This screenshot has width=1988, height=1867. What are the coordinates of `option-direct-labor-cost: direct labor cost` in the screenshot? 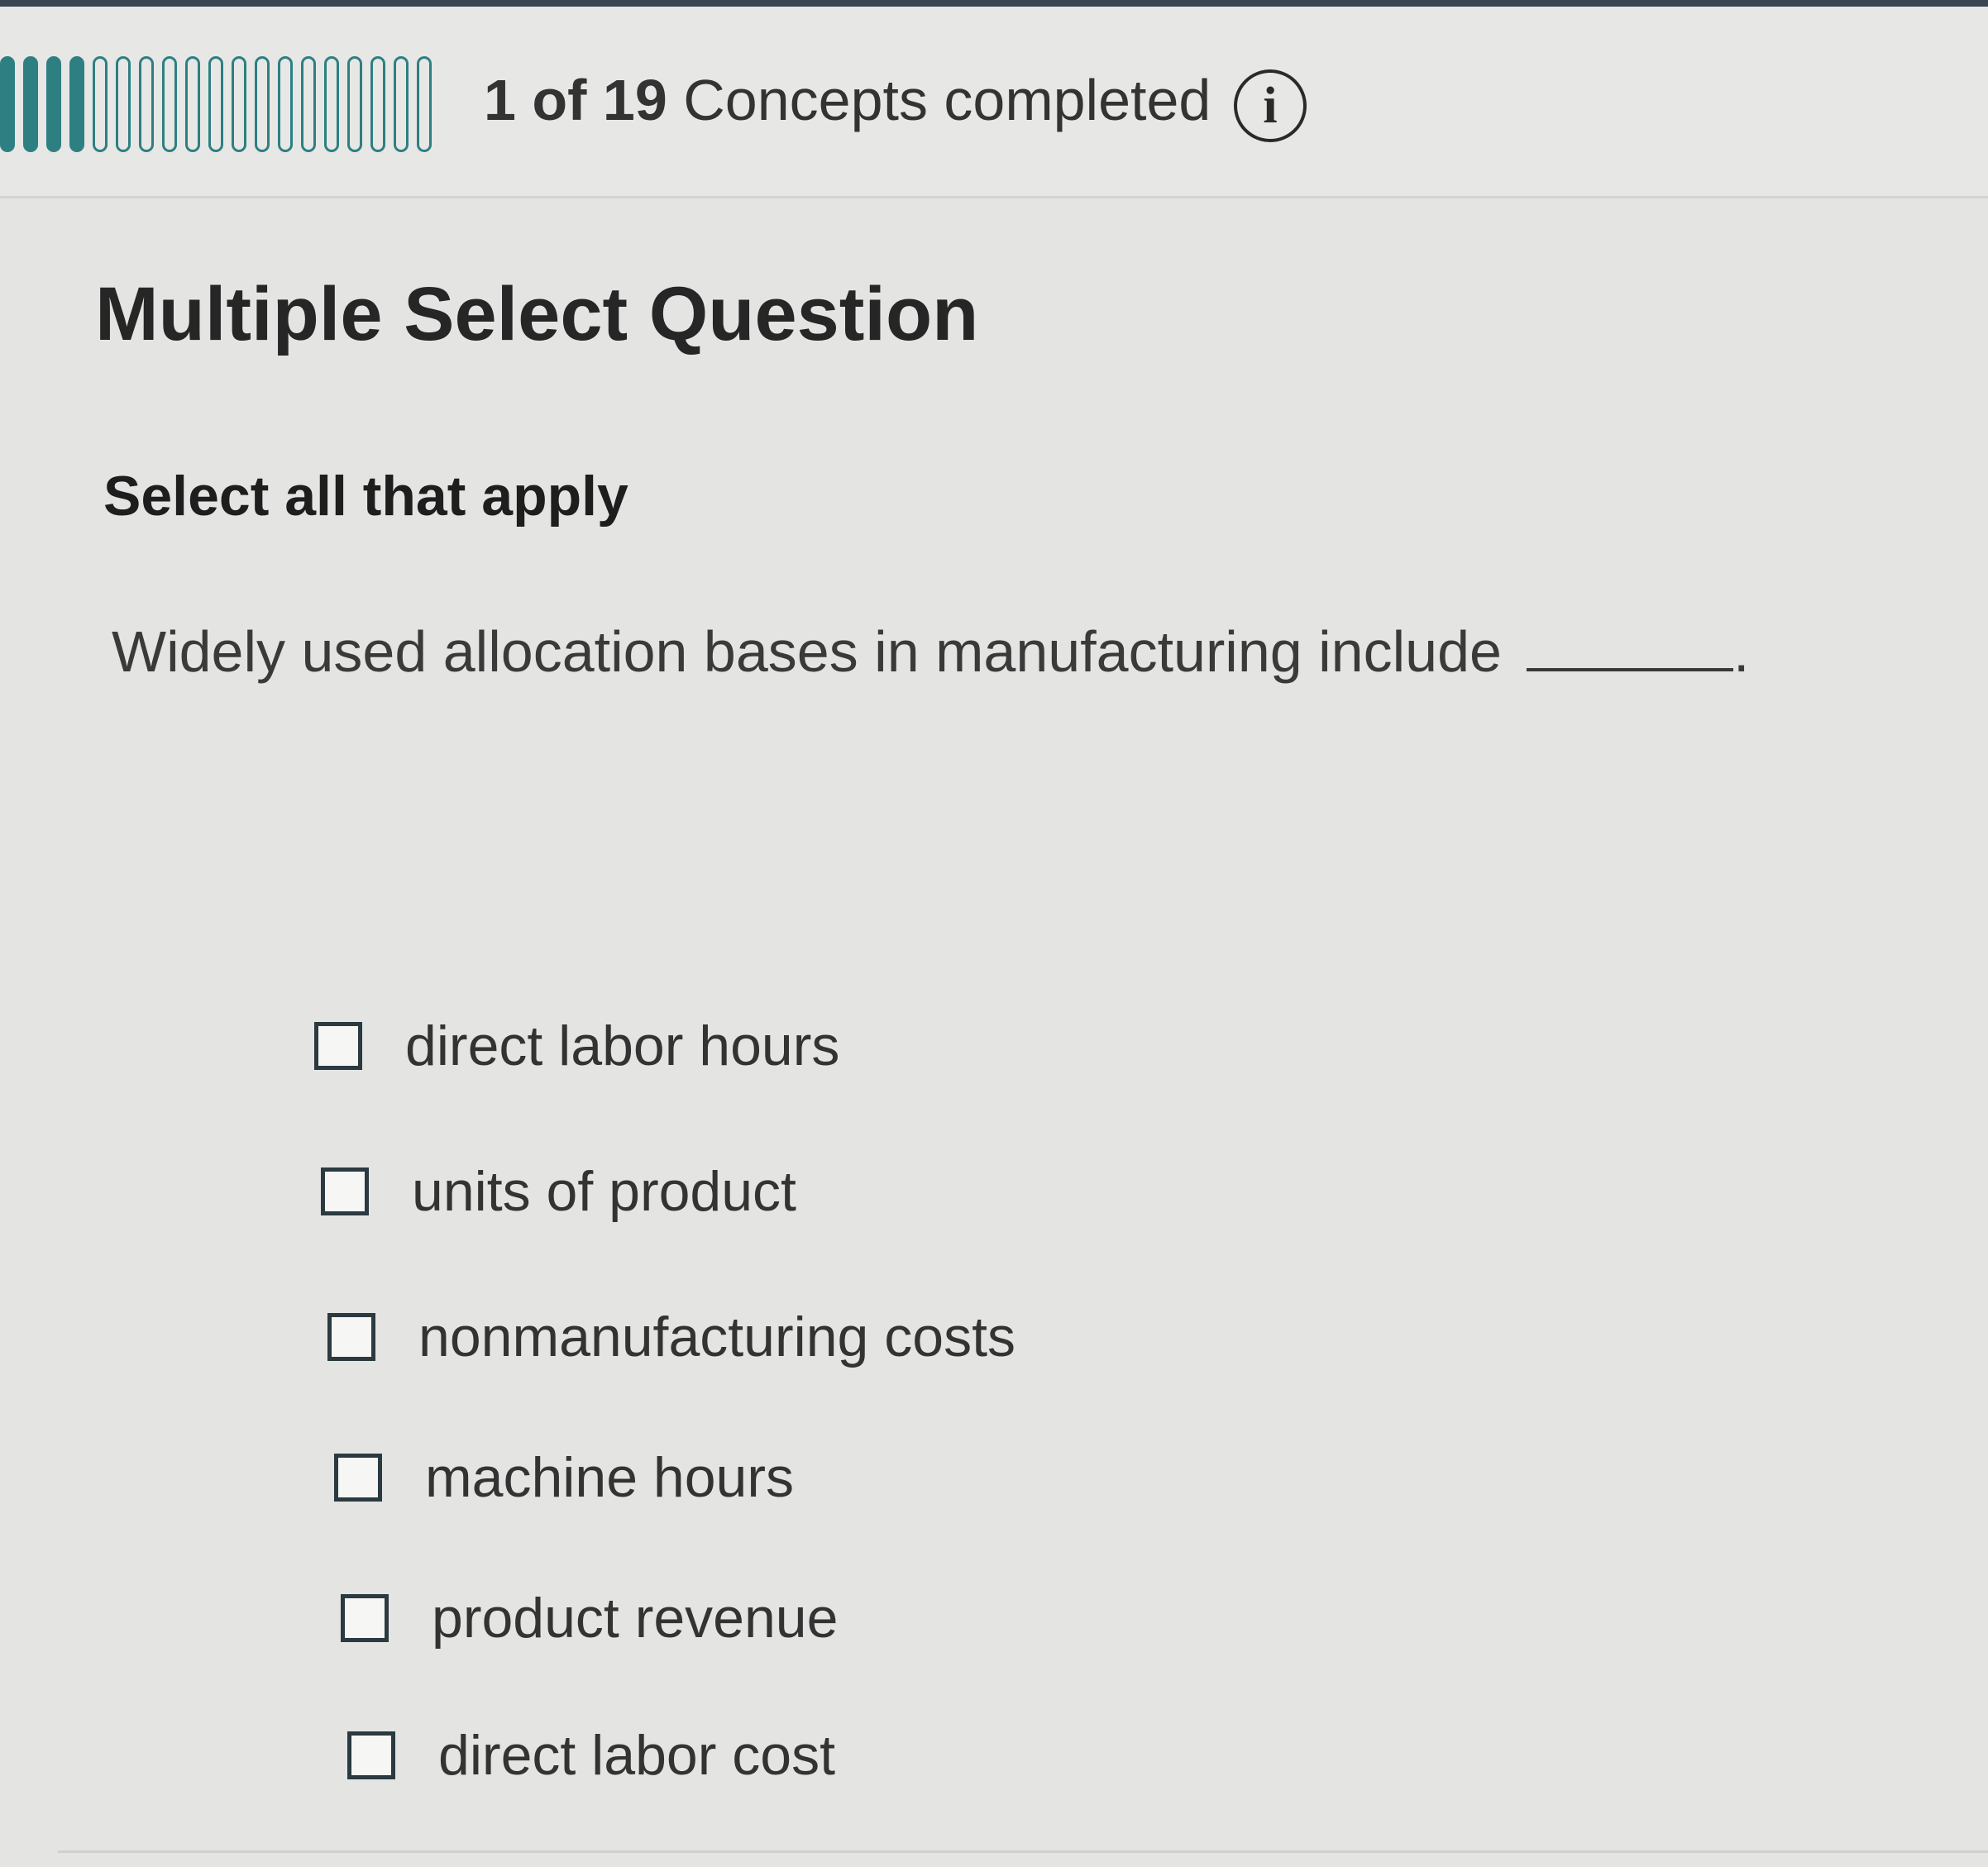 It's located at (591, 1756).